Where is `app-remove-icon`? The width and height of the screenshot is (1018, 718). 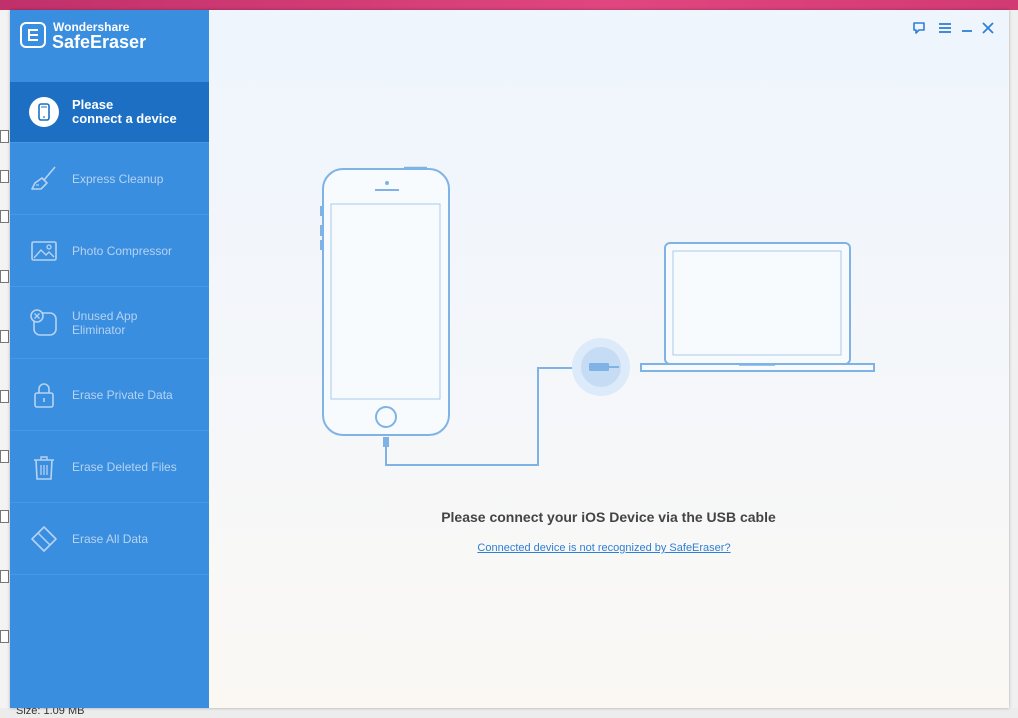
app-remove-icon is located at coordinates (43, 322).